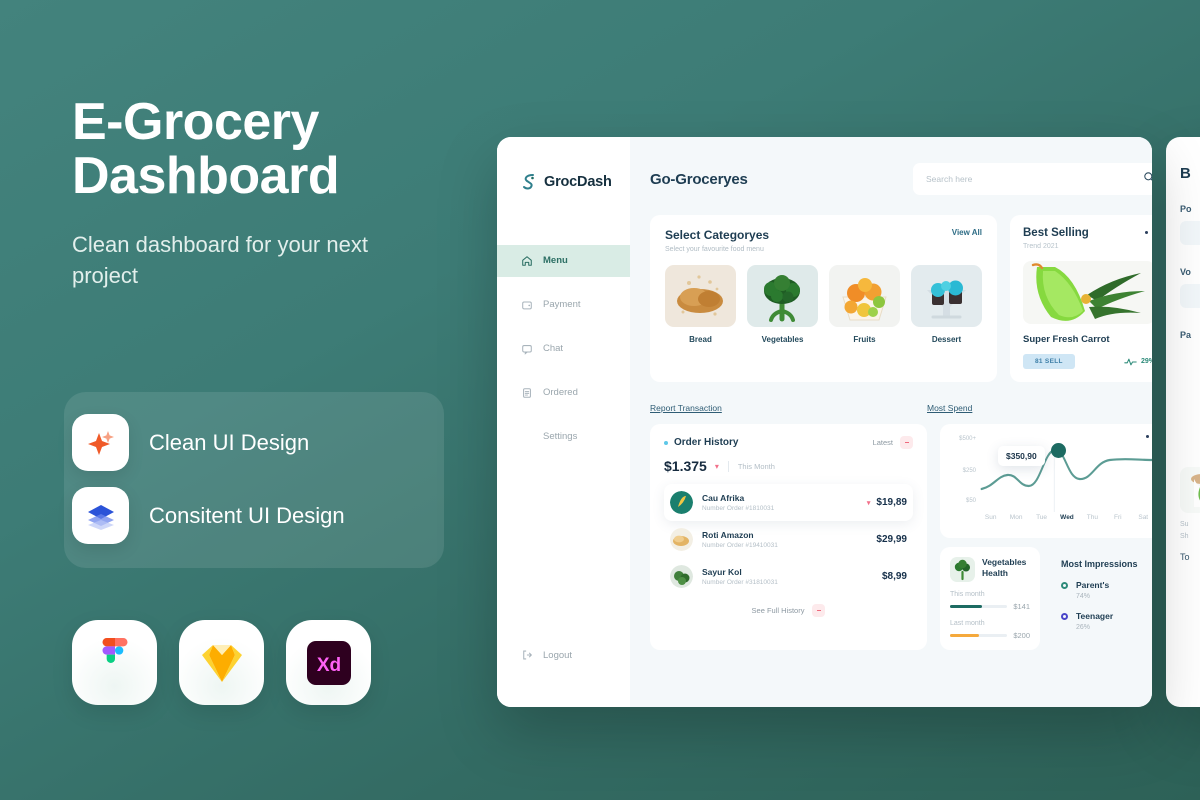 The height and width of the screenshot is (800, 1200). What do you see at coordinates (700, 304) in the screenshot?
I see `category-item-bread: Bread` at bounding box center [700, 304].